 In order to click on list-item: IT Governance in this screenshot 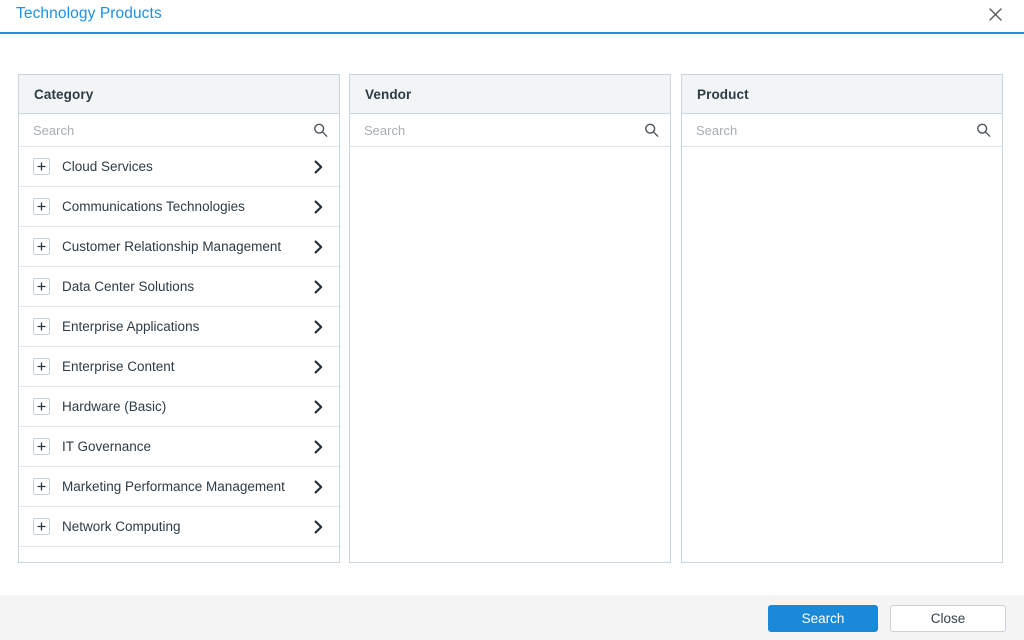, I will do `click(179, 447)`.